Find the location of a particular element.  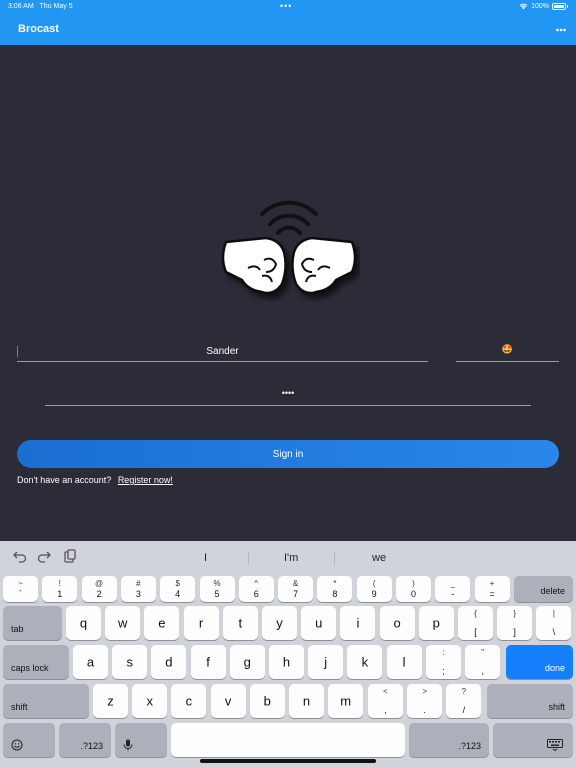

key-d: d is located at coordinates (169, 662).